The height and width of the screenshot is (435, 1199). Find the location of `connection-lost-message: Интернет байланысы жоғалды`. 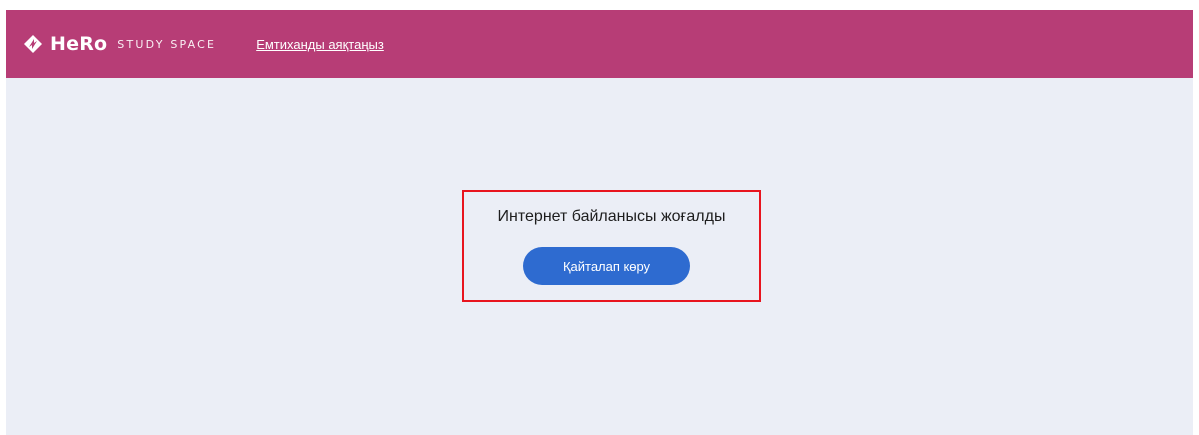

connection-lost-message: Интернет байланысы жоғалды is located at coordinates (611, 216).